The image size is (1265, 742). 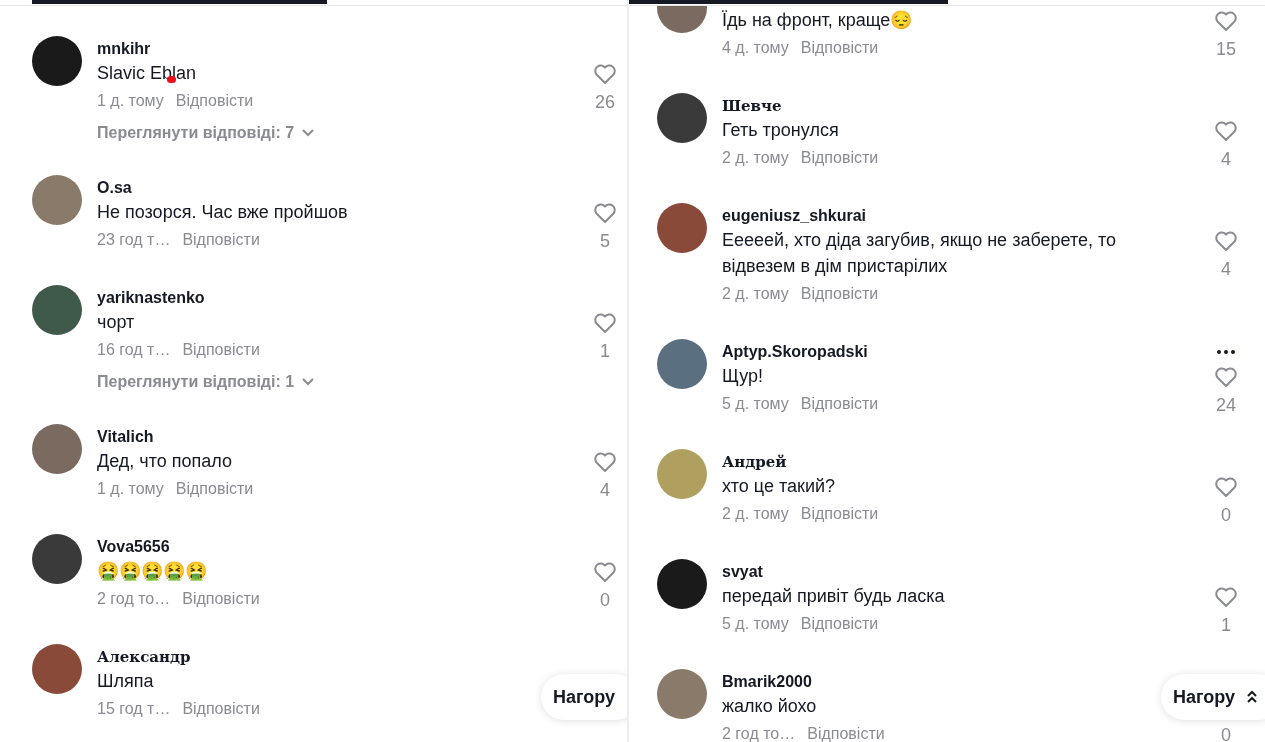 What do you see at coordinates (144, 657) in the screenshot?
I see `username: Александр` at bounding box center [144, 657].